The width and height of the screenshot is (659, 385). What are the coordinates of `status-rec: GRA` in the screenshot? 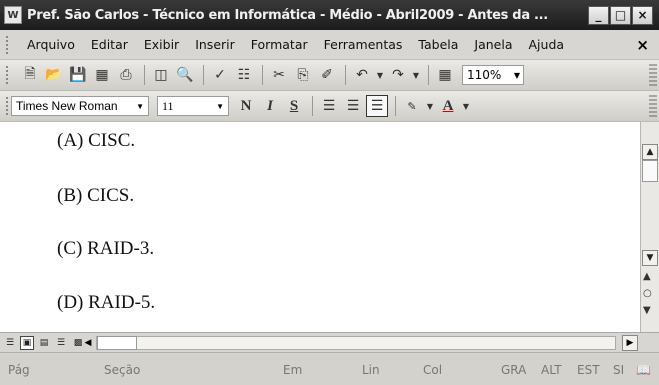 It's located at (513, 370).